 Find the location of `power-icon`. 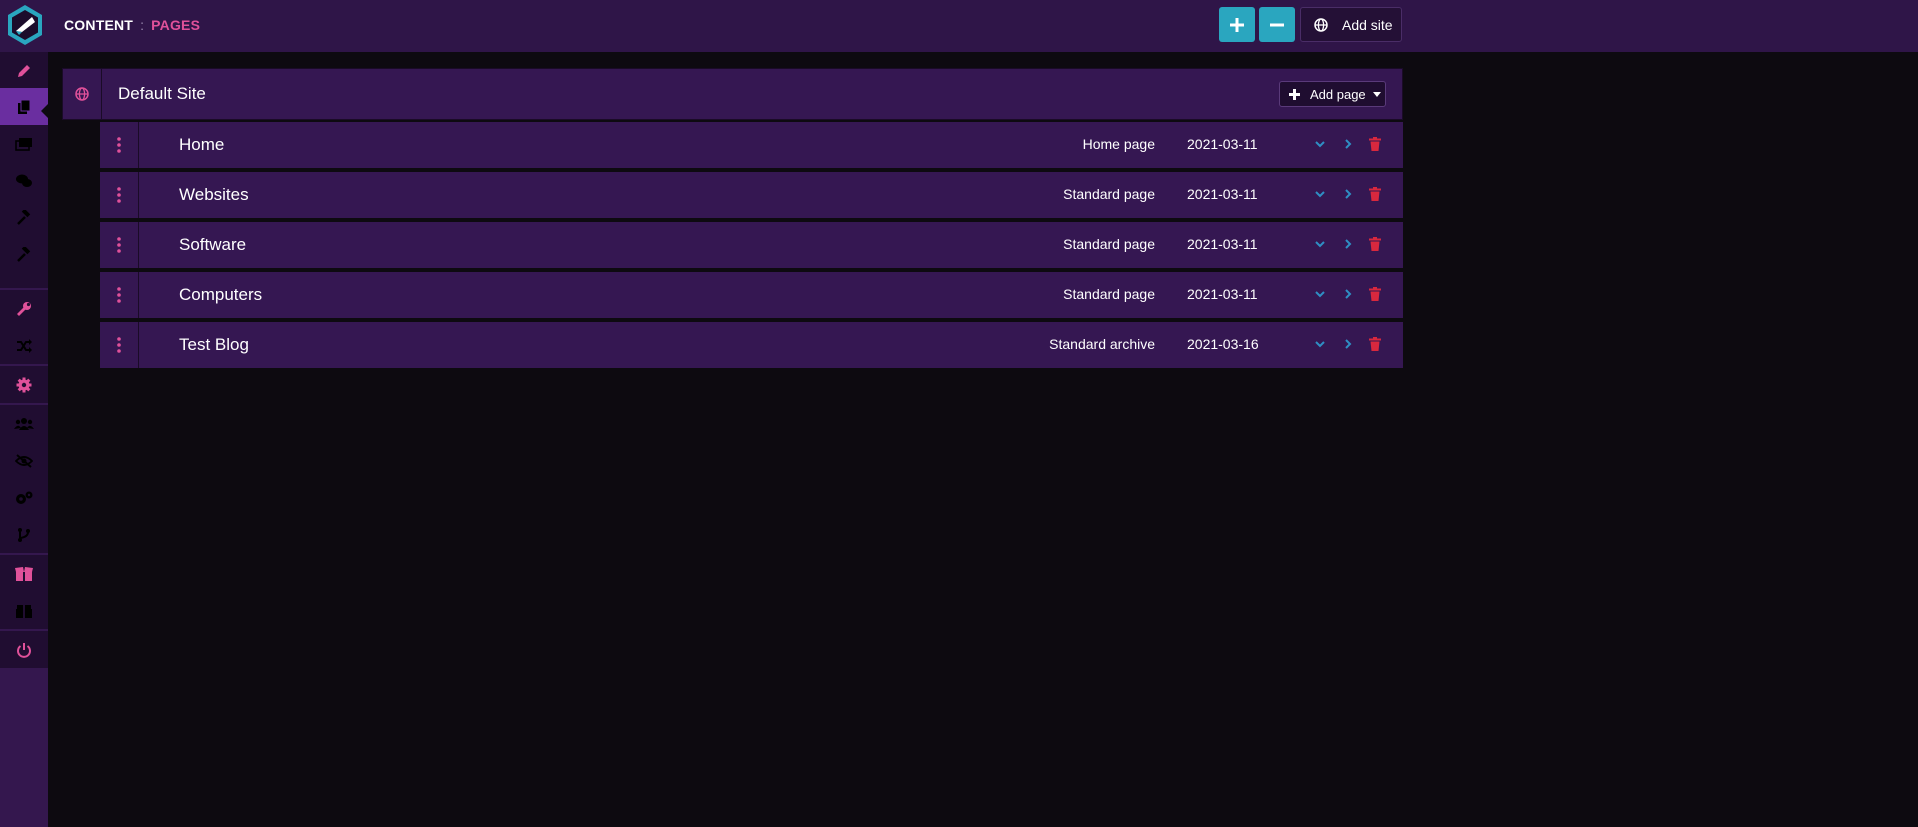

power-icon is located at coordinates (24, 650).